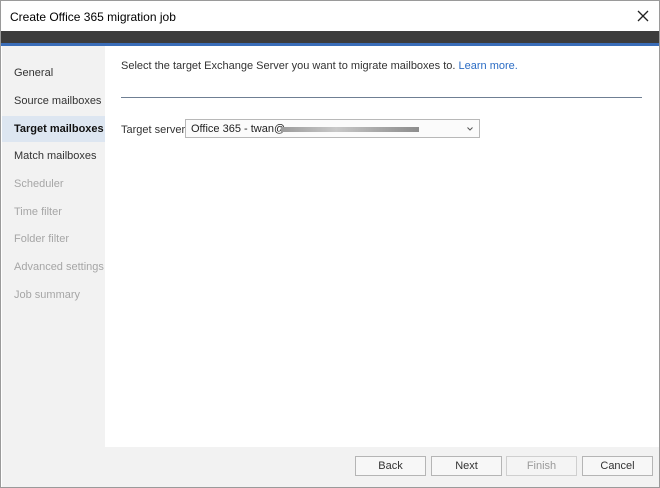  I want to click on sidebar-item-time-filter: Time filter, so click(53, 212).